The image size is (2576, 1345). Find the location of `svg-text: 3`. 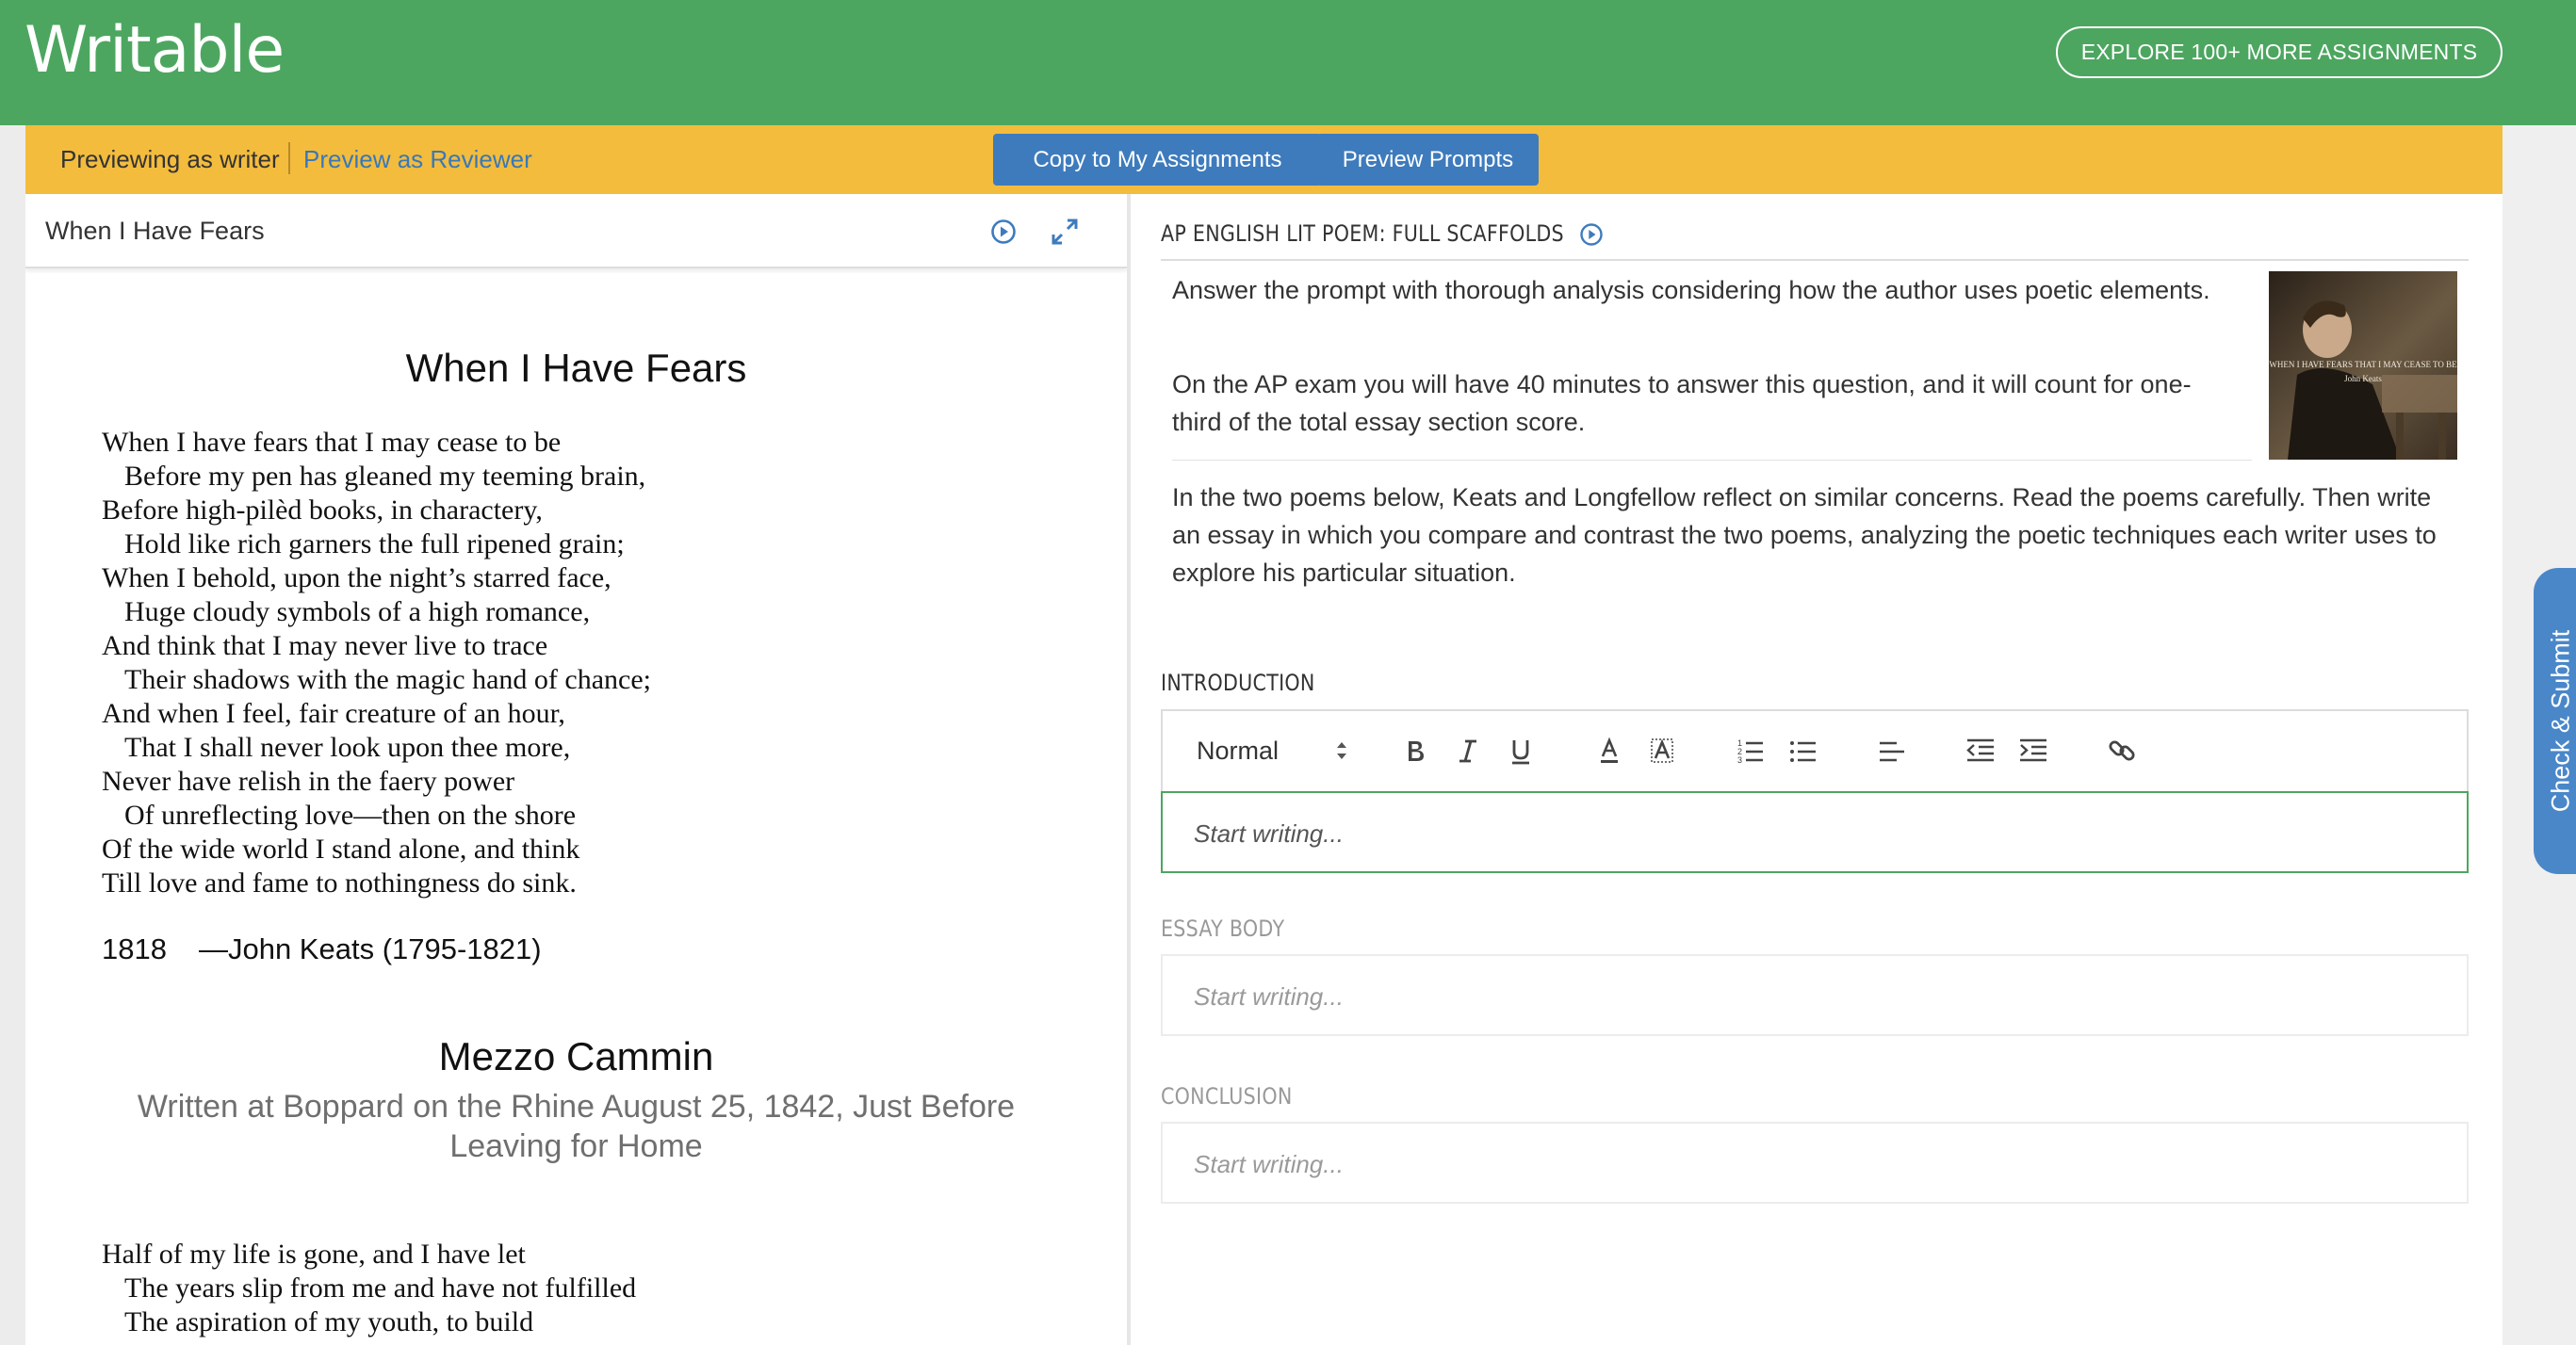

svg-text: 3 is located at coordinates (1739, 760).